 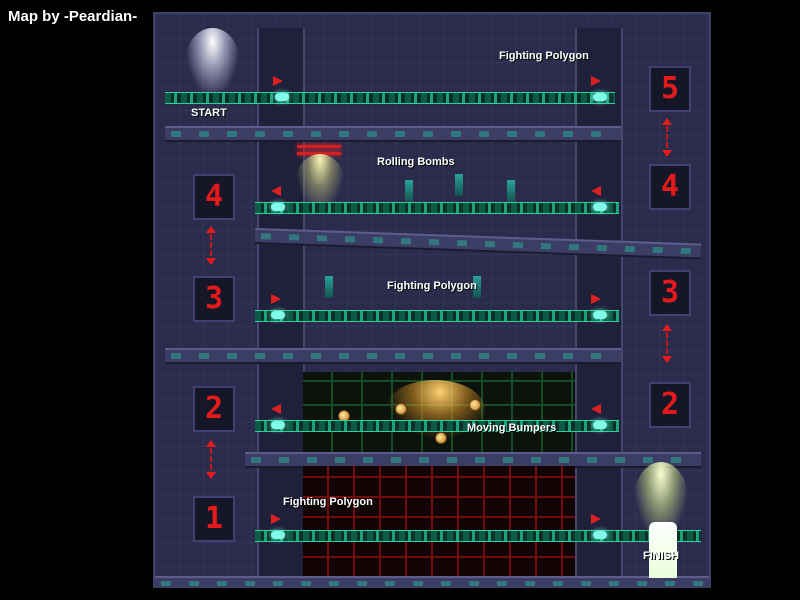 I want to click on bomb-gate, so click(x=319, y=146).